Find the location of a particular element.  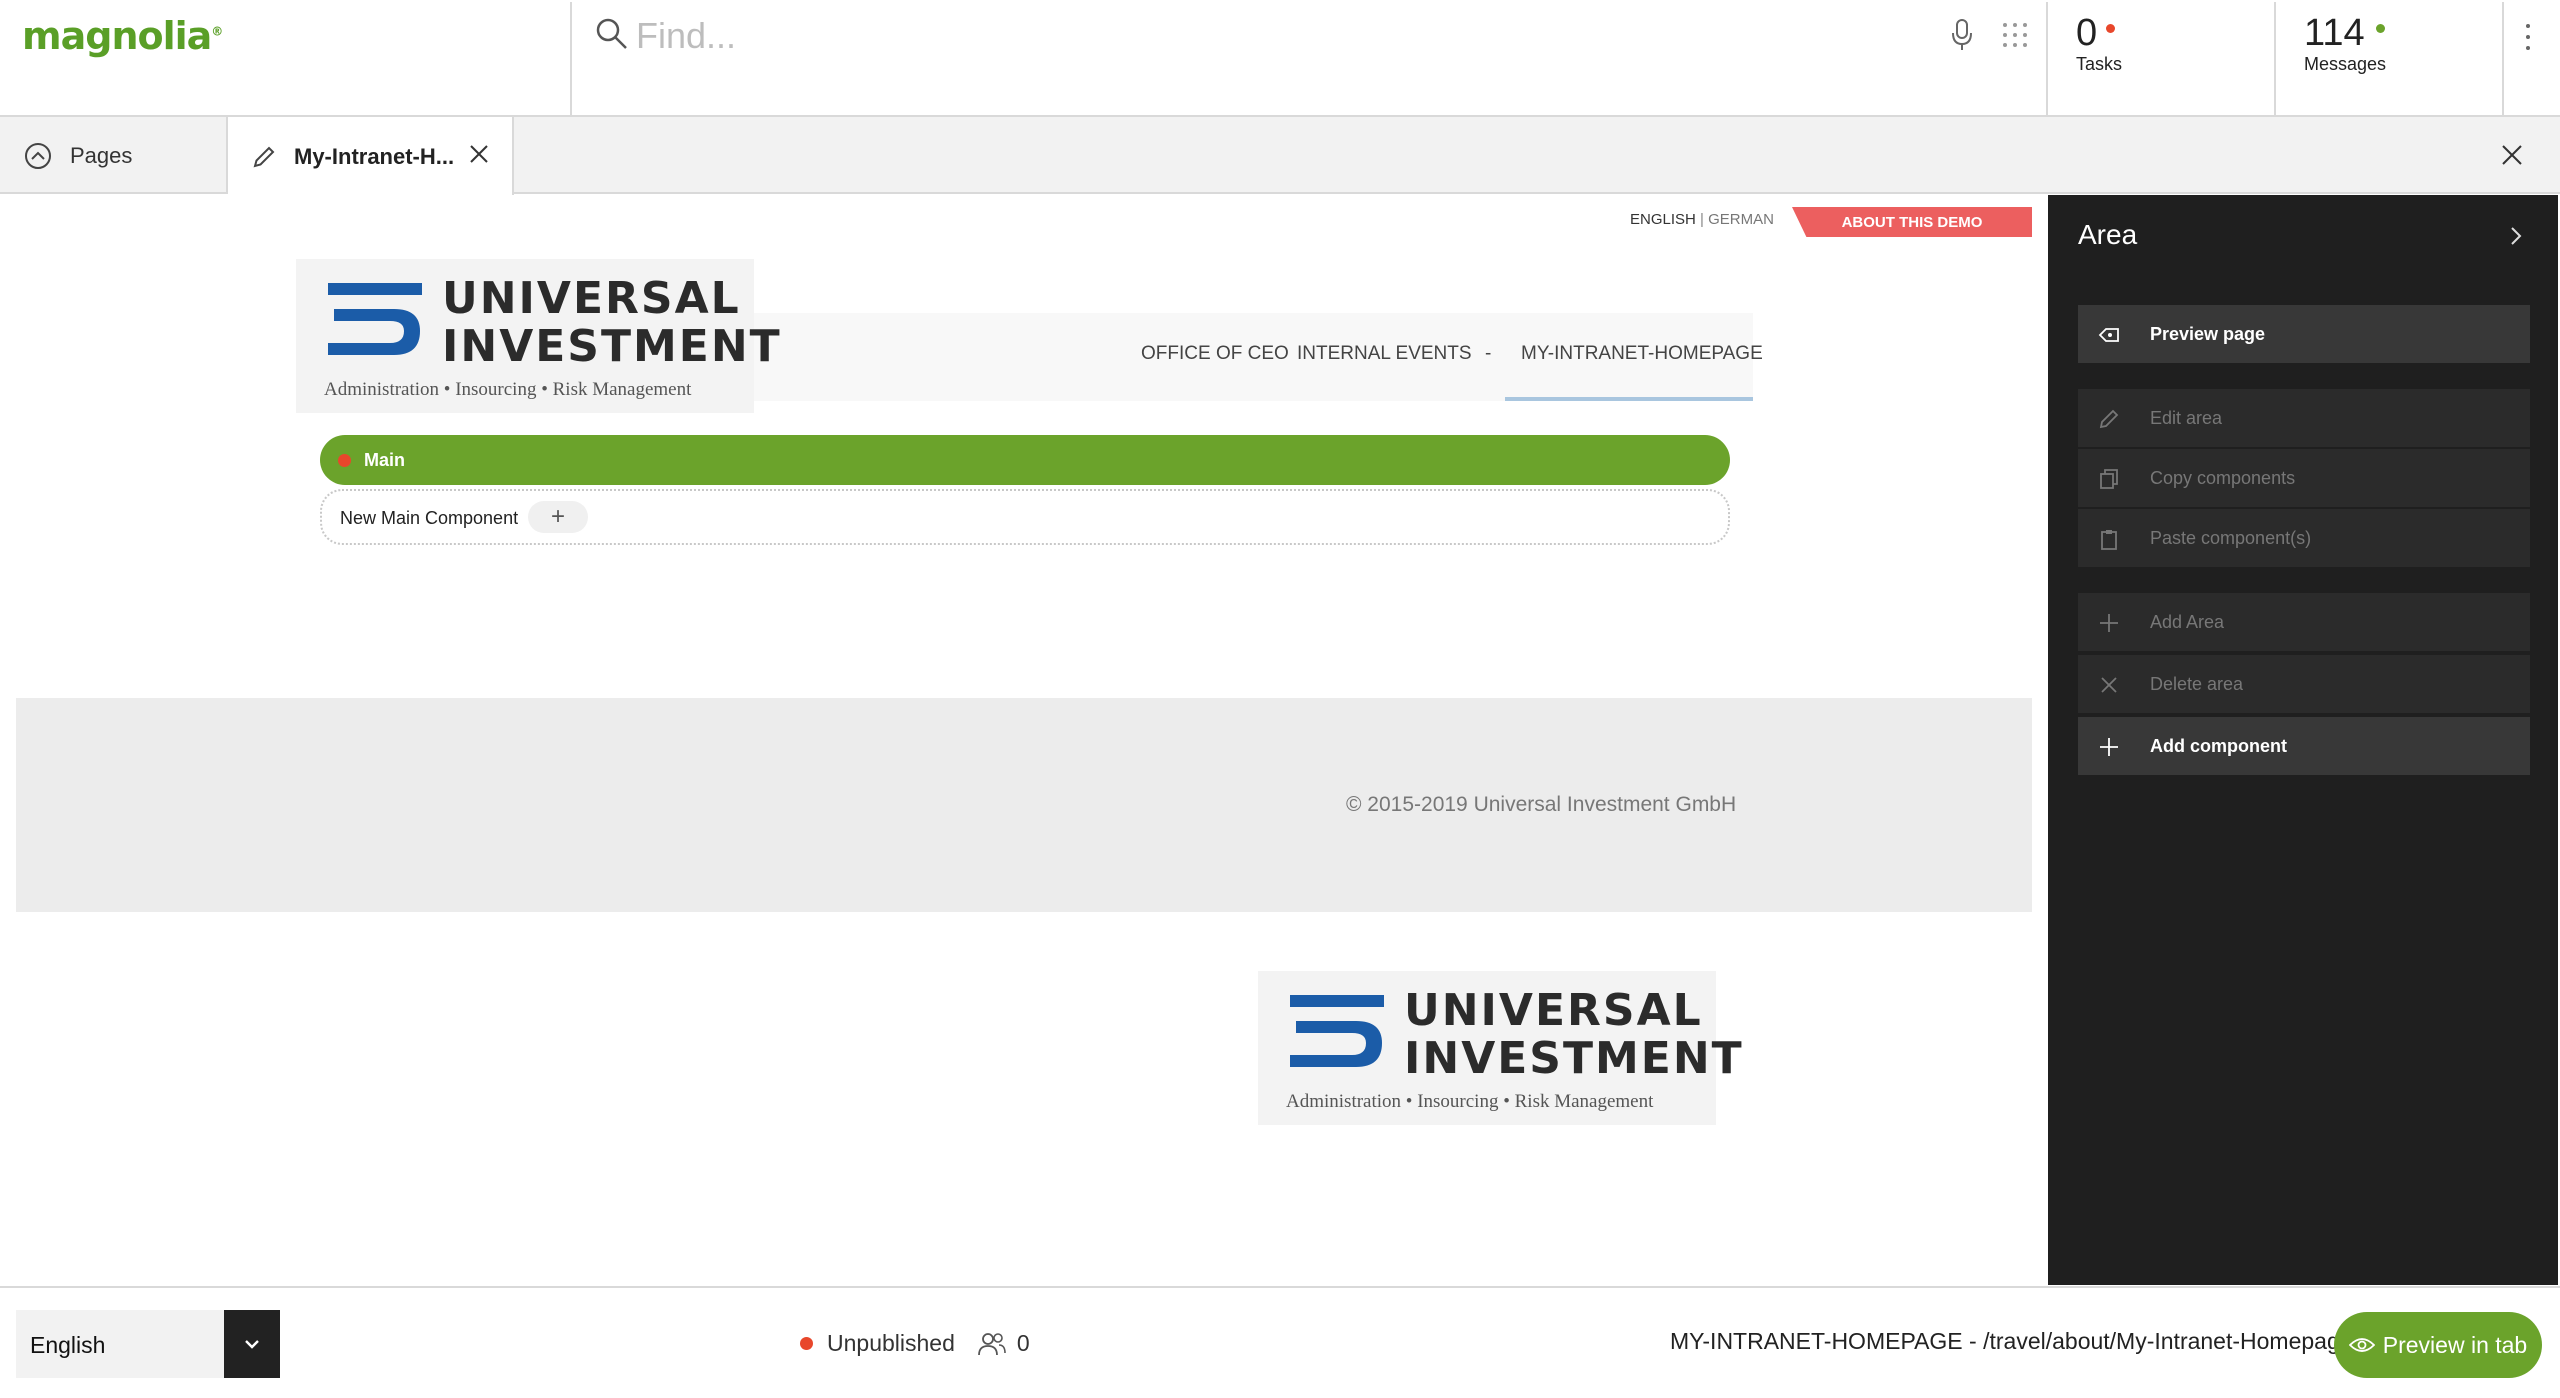

messages-count: 114 is located at coordinates (2334, 33).